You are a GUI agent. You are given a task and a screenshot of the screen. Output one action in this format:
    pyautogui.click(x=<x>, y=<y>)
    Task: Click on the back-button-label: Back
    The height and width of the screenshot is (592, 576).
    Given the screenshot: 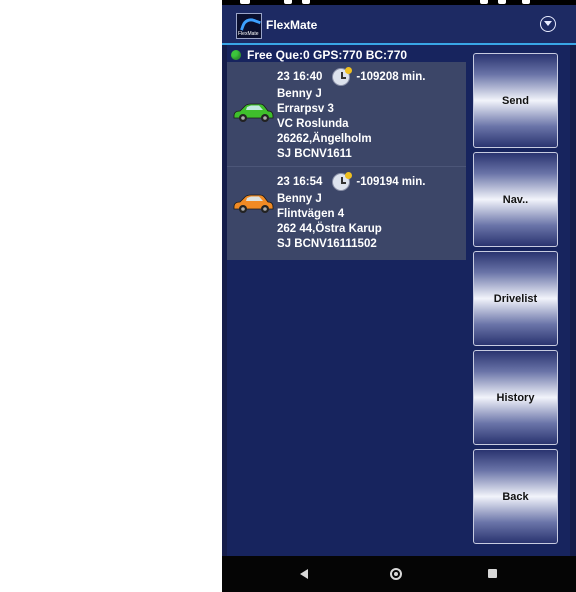 What is the action you would take?
    pyautogui.click(x=515, y=496)
    